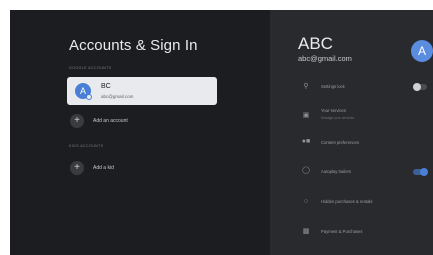  Describe the element at coordinates (347, 201) in the screenshot. I see `setting-label: Hidden purchases & rentals` at that location.